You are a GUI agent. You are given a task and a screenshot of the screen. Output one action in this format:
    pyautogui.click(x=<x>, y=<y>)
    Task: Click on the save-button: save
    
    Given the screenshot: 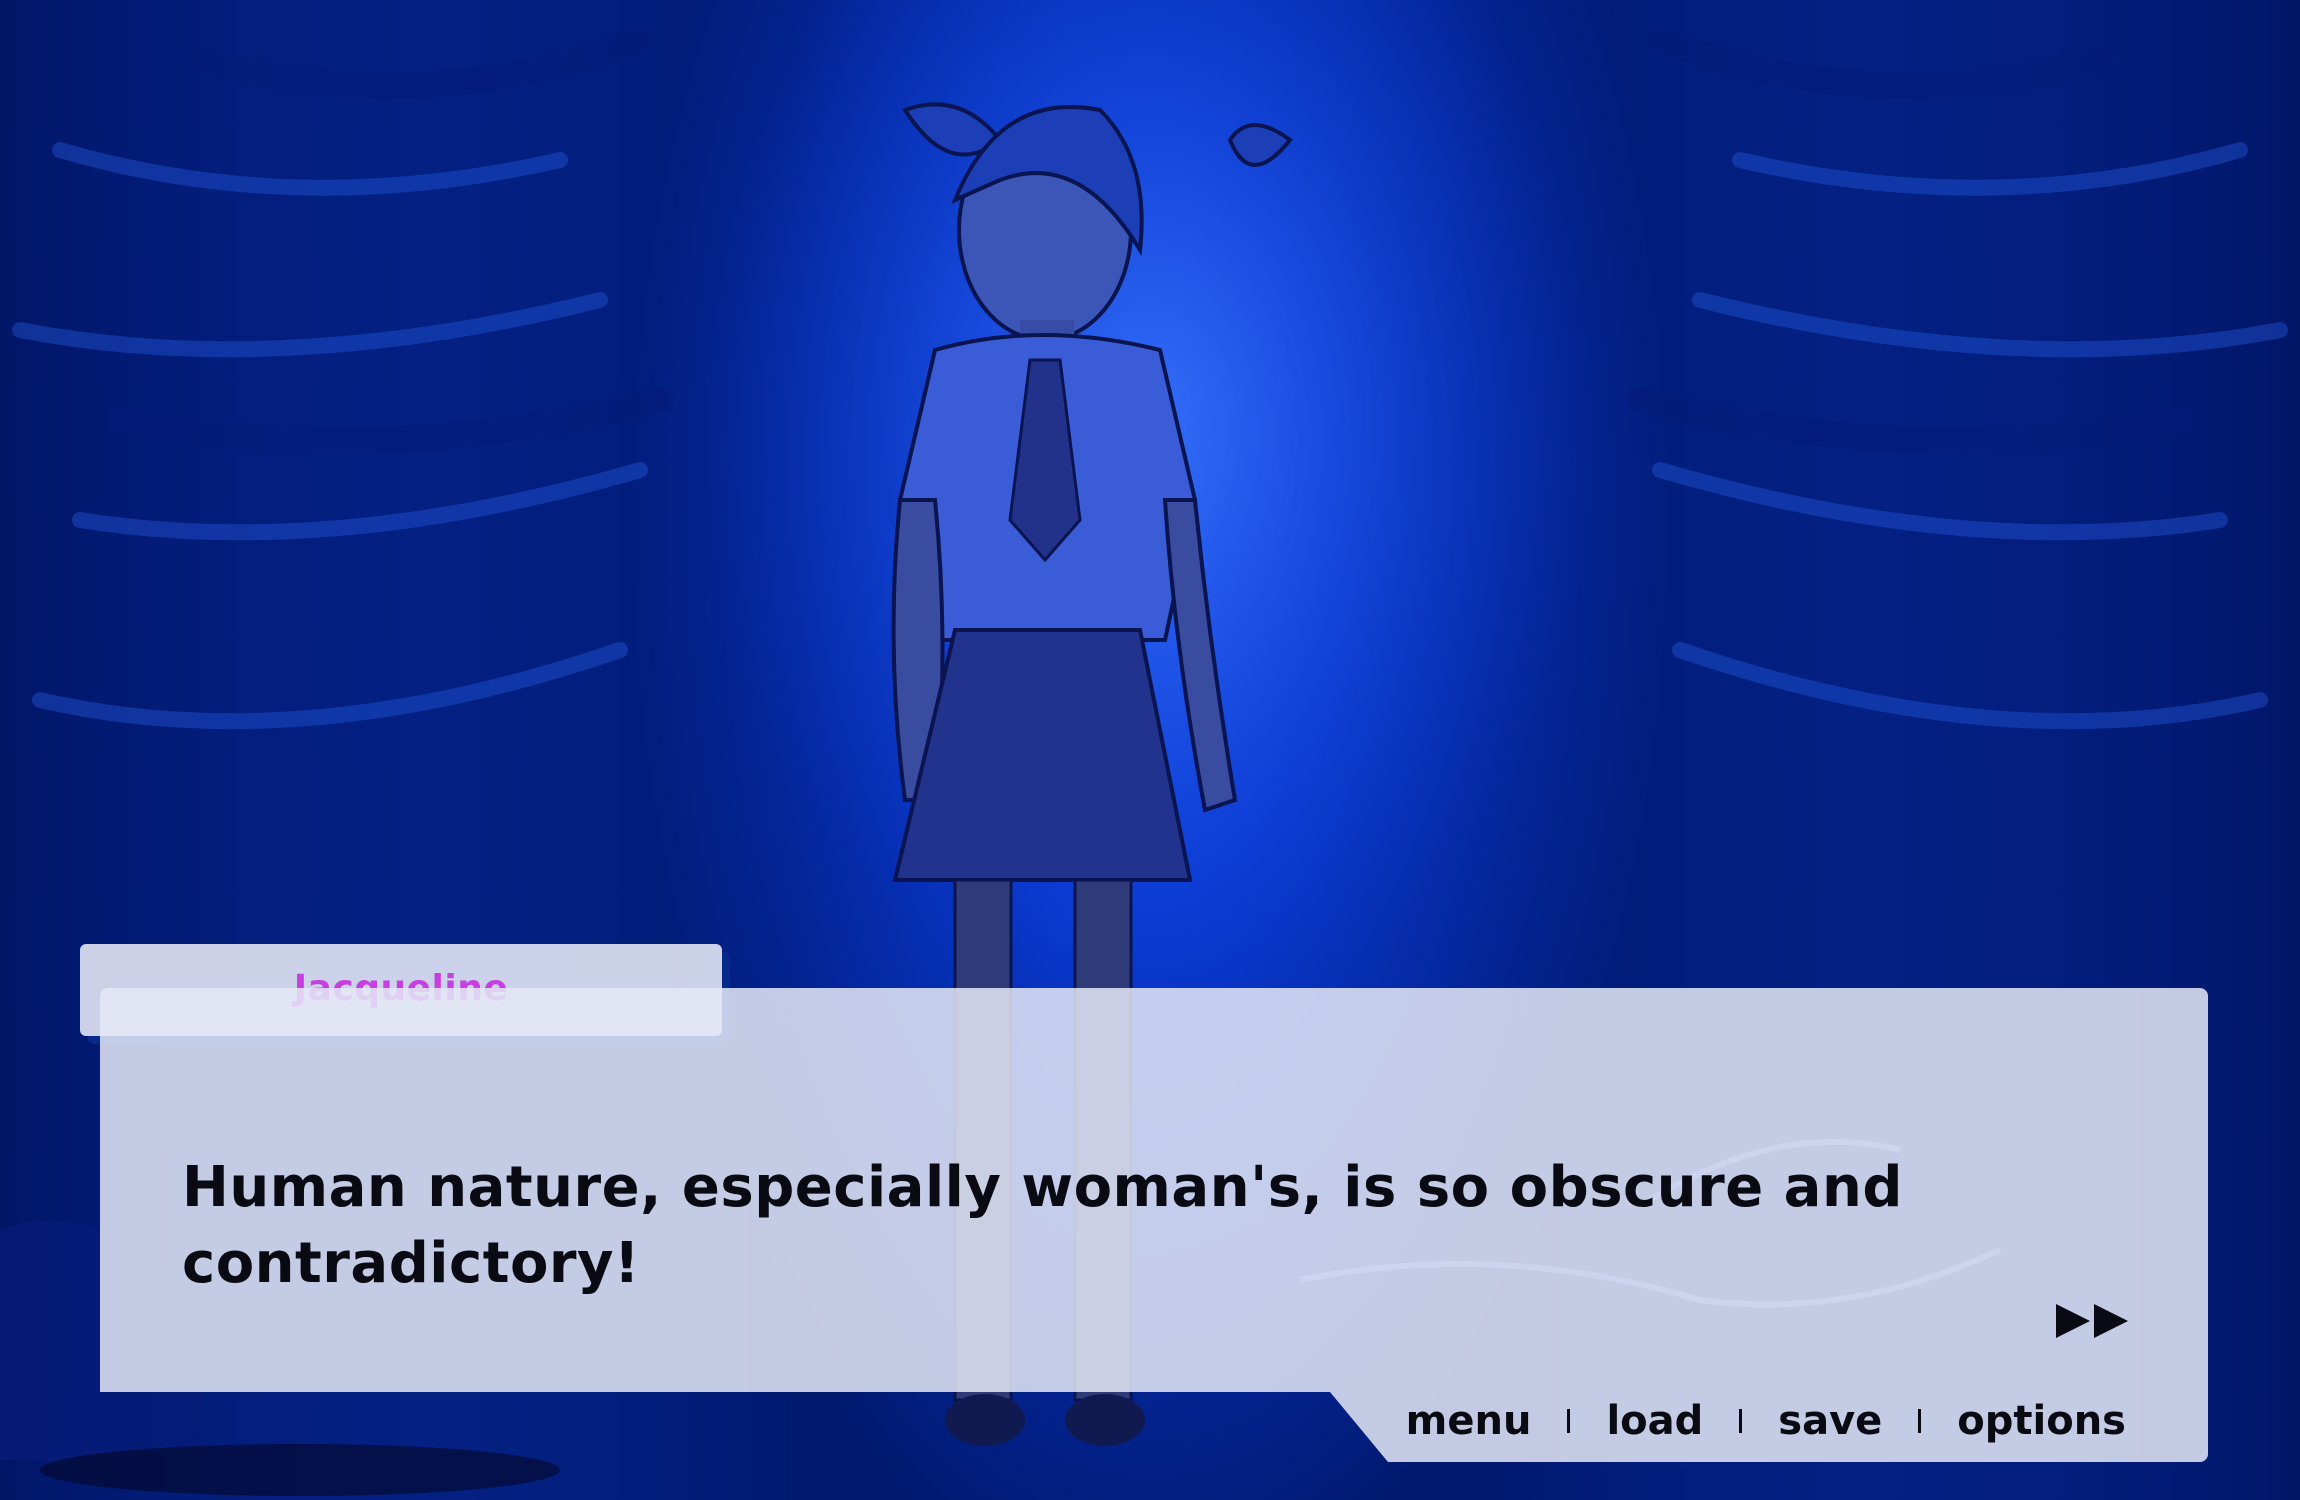 What is the action you would take?
    pyautogui.click(x=1830, y=1421)
    